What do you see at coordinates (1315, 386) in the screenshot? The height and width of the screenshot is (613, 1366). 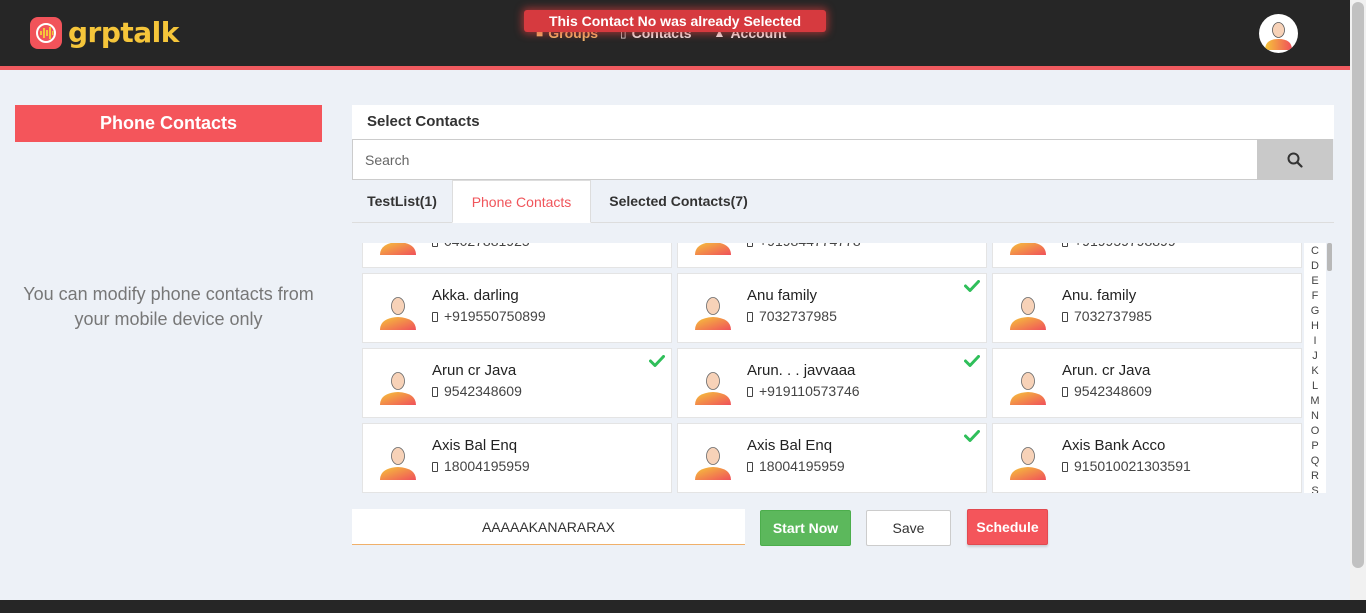 I see `alphabet-letter: L` at bounding box center [1315, 386].